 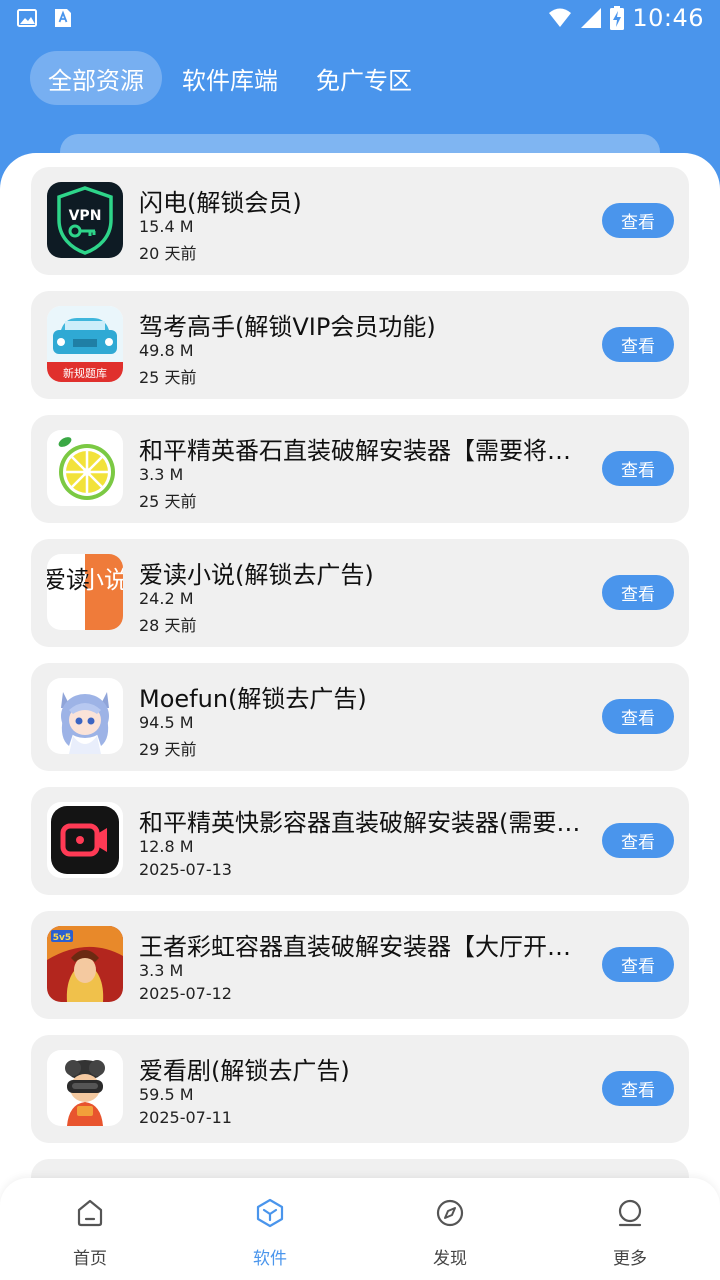 What do you see at coordinates (168, 625) in the screenshot?
I see `app-date: 28 天前` at bounding box center [168, 625].